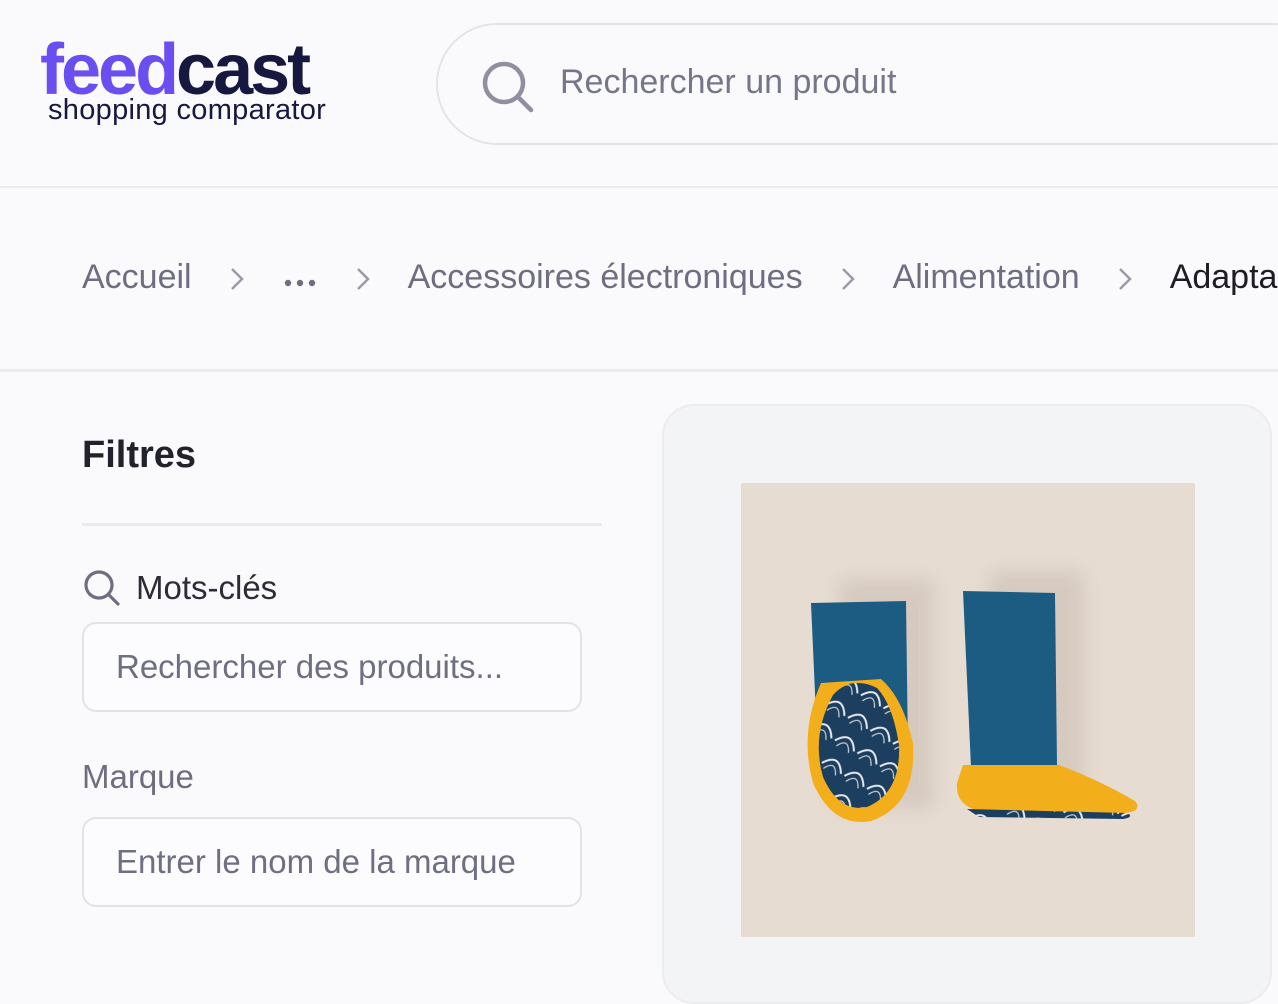 The height and width of the screenshot is (1004, 1278). I want to click on brand-label: Marque, so click(138, 776).